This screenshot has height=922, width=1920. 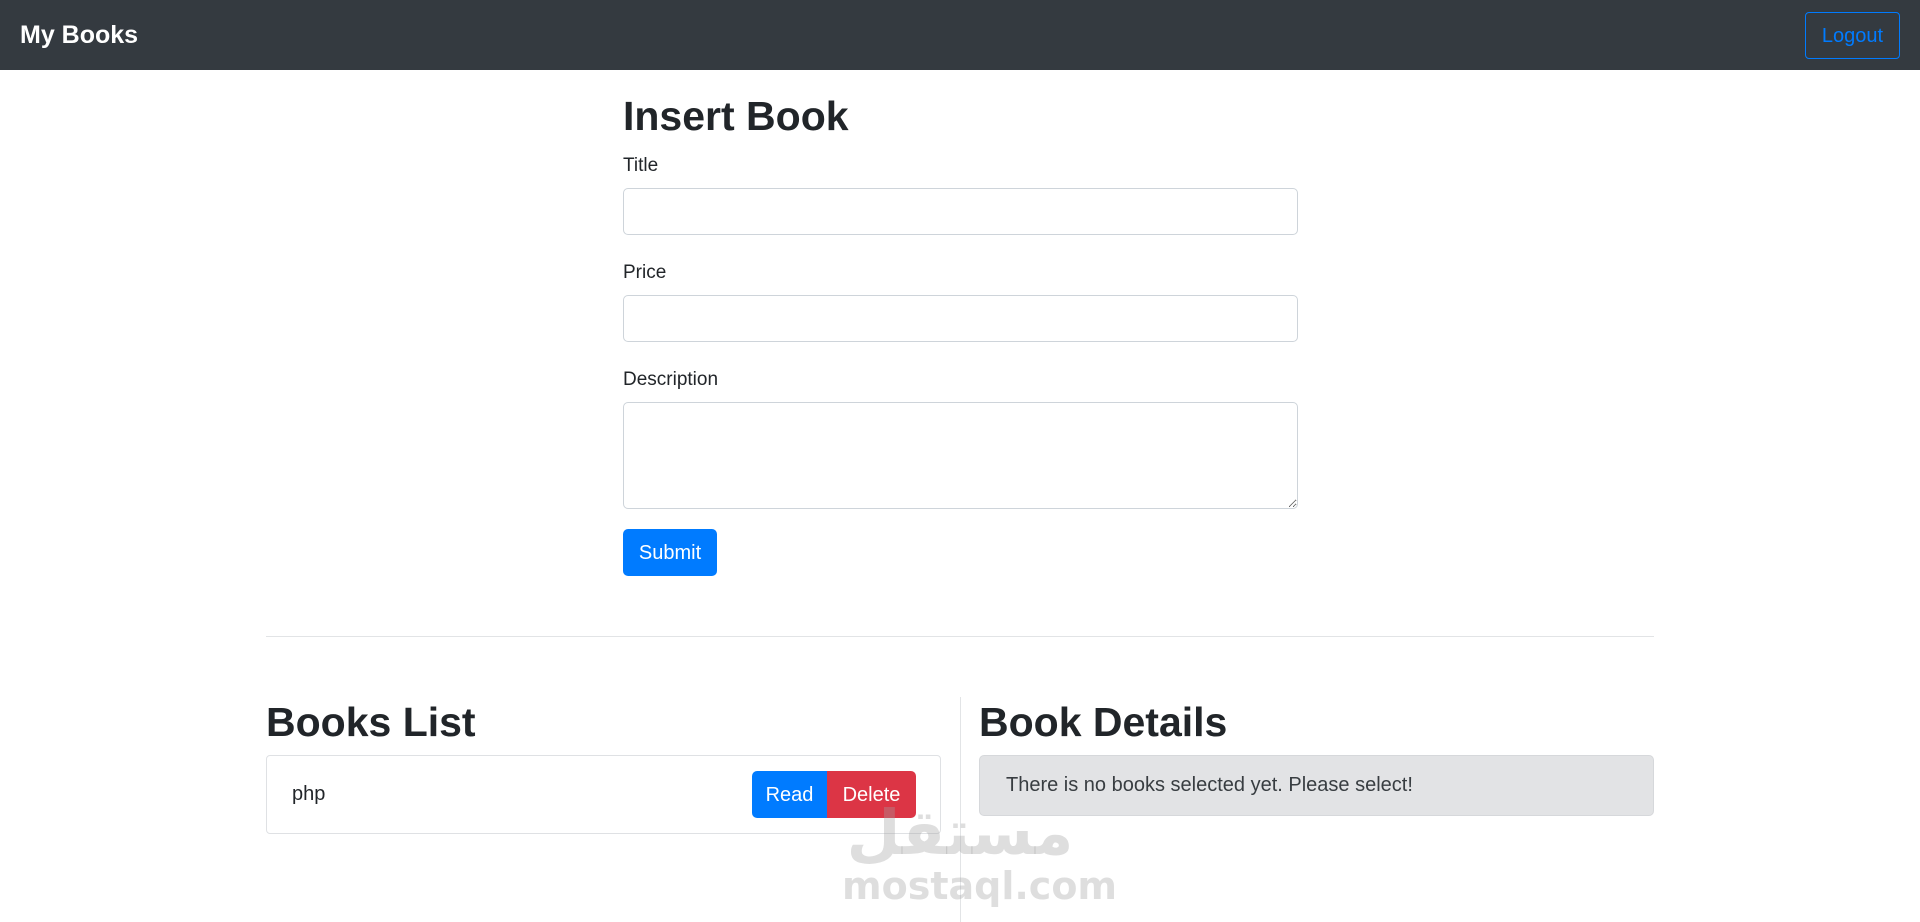 I want to click on delete-button: Delete, so click(x=871, y=794).